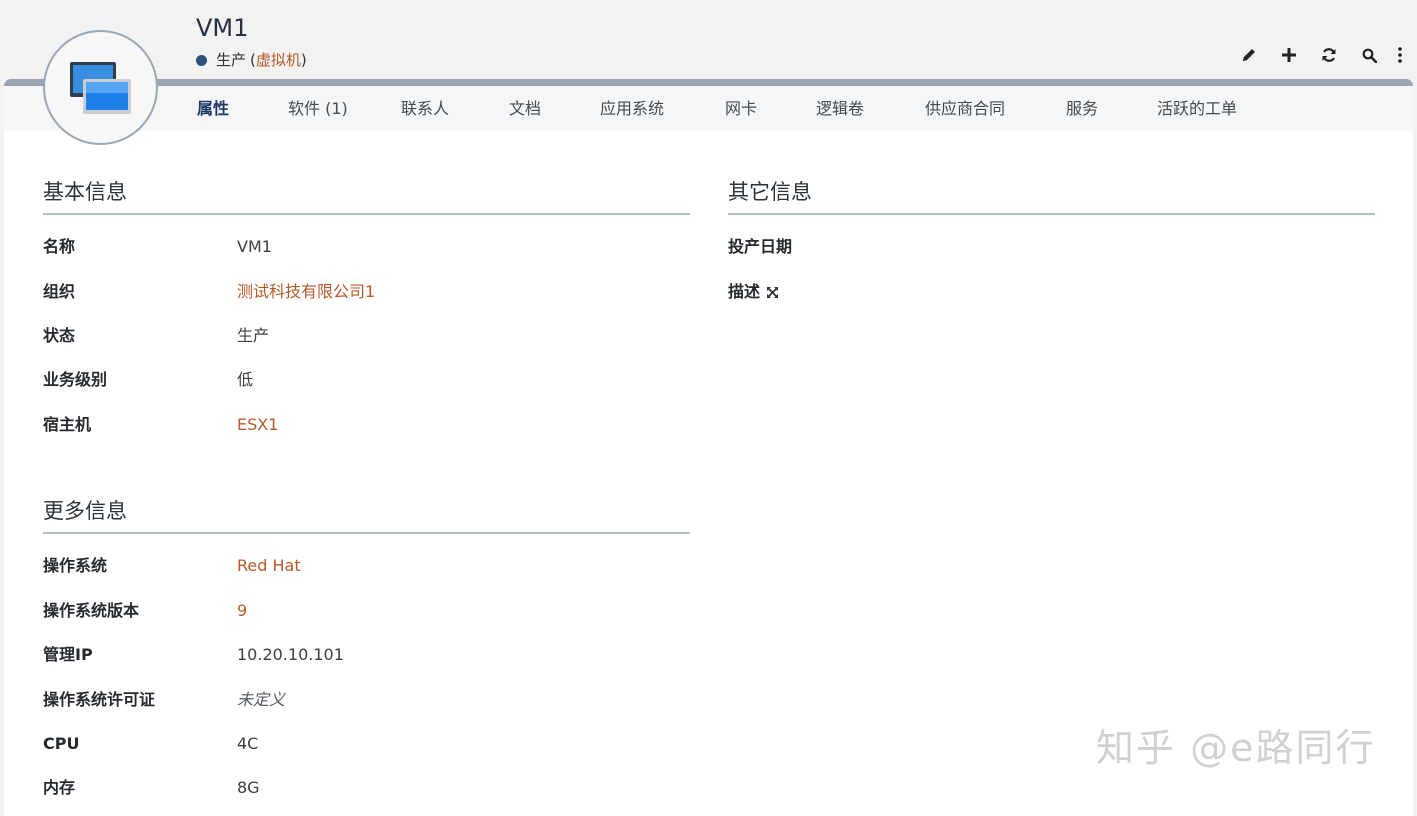 This screenshot has height=816, width=1417. Describe the element at coordinates (222, 28) in the screenshot. I see `page-title: VM1` at that location.